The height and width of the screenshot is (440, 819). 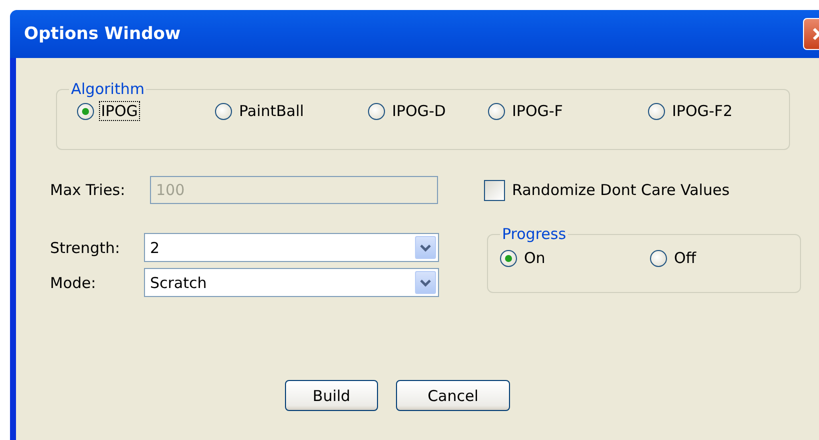 I want to click on radio-label: IPOG, so click(x=119, y=111).